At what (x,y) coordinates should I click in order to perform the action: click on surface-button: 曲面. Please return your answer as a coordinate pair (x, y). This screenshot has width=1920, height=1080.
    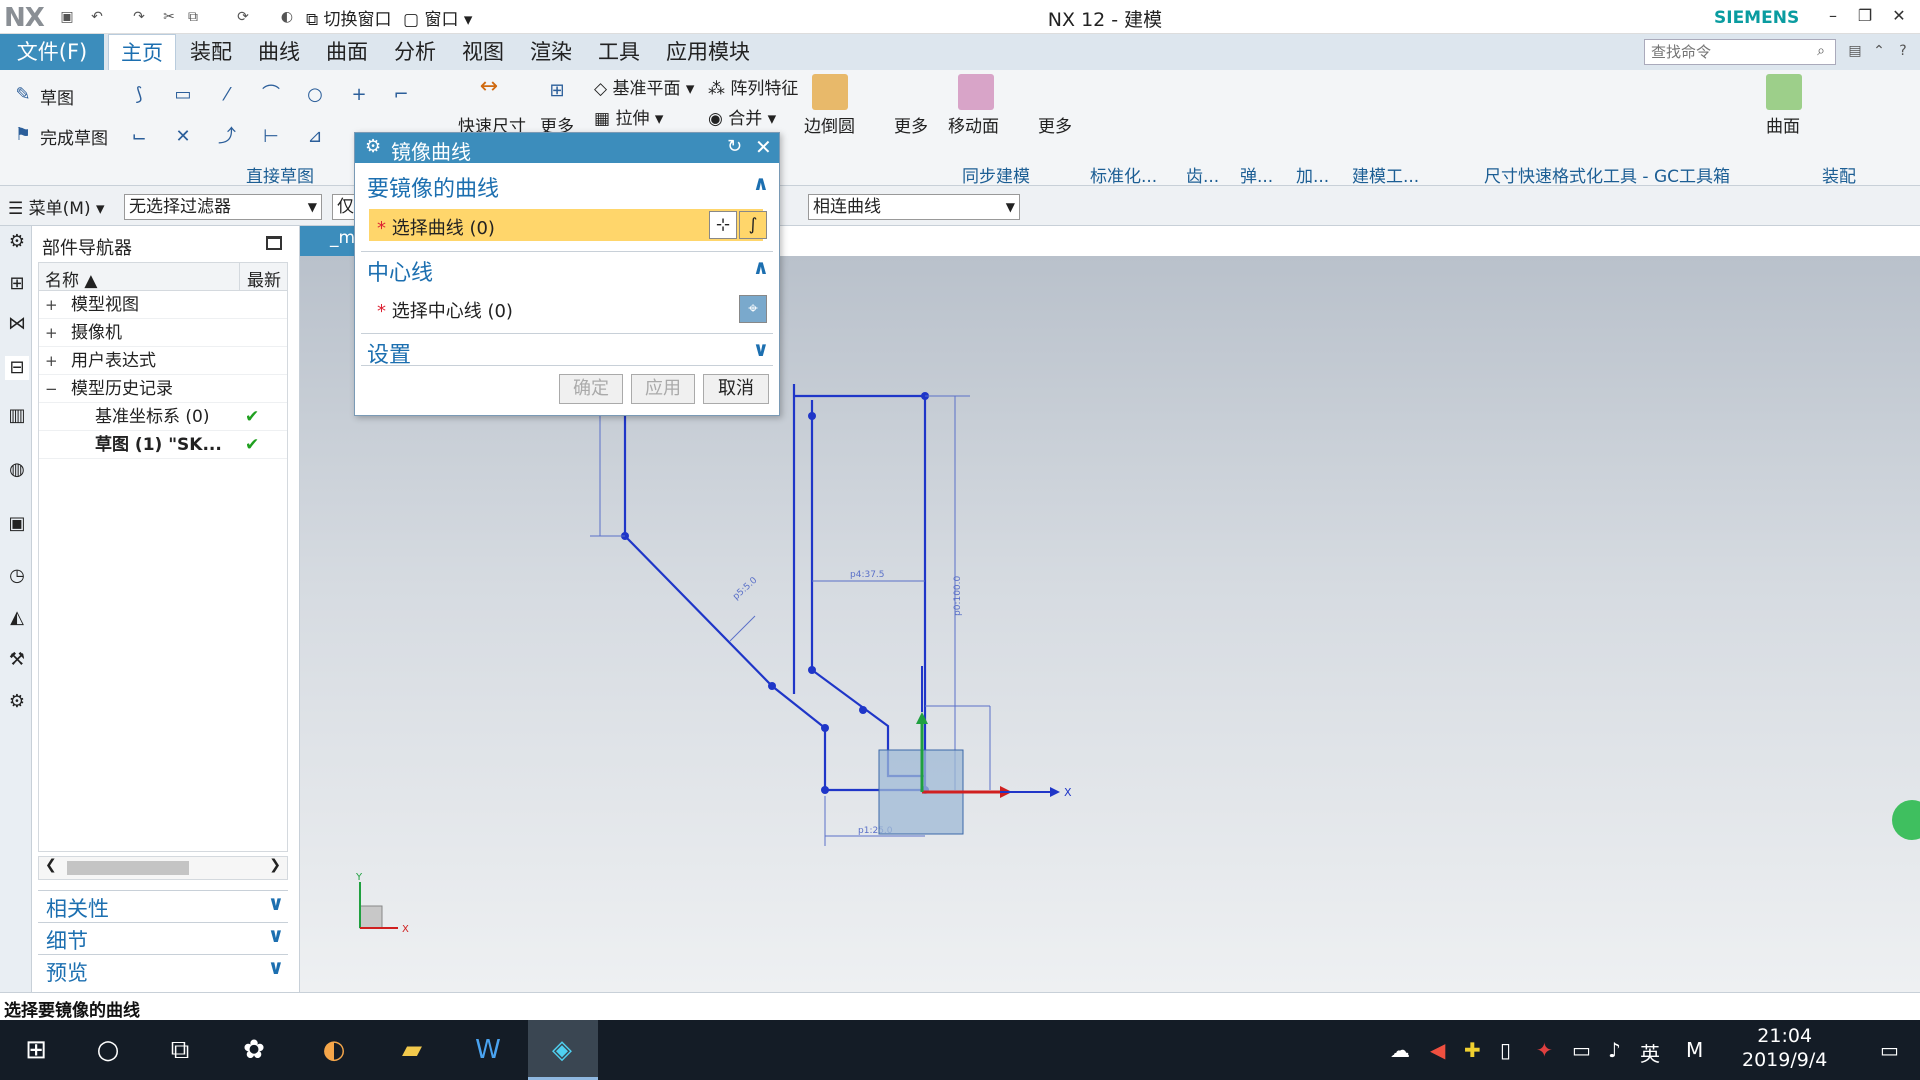
    Looking at the image, I should click on (1783, 124).